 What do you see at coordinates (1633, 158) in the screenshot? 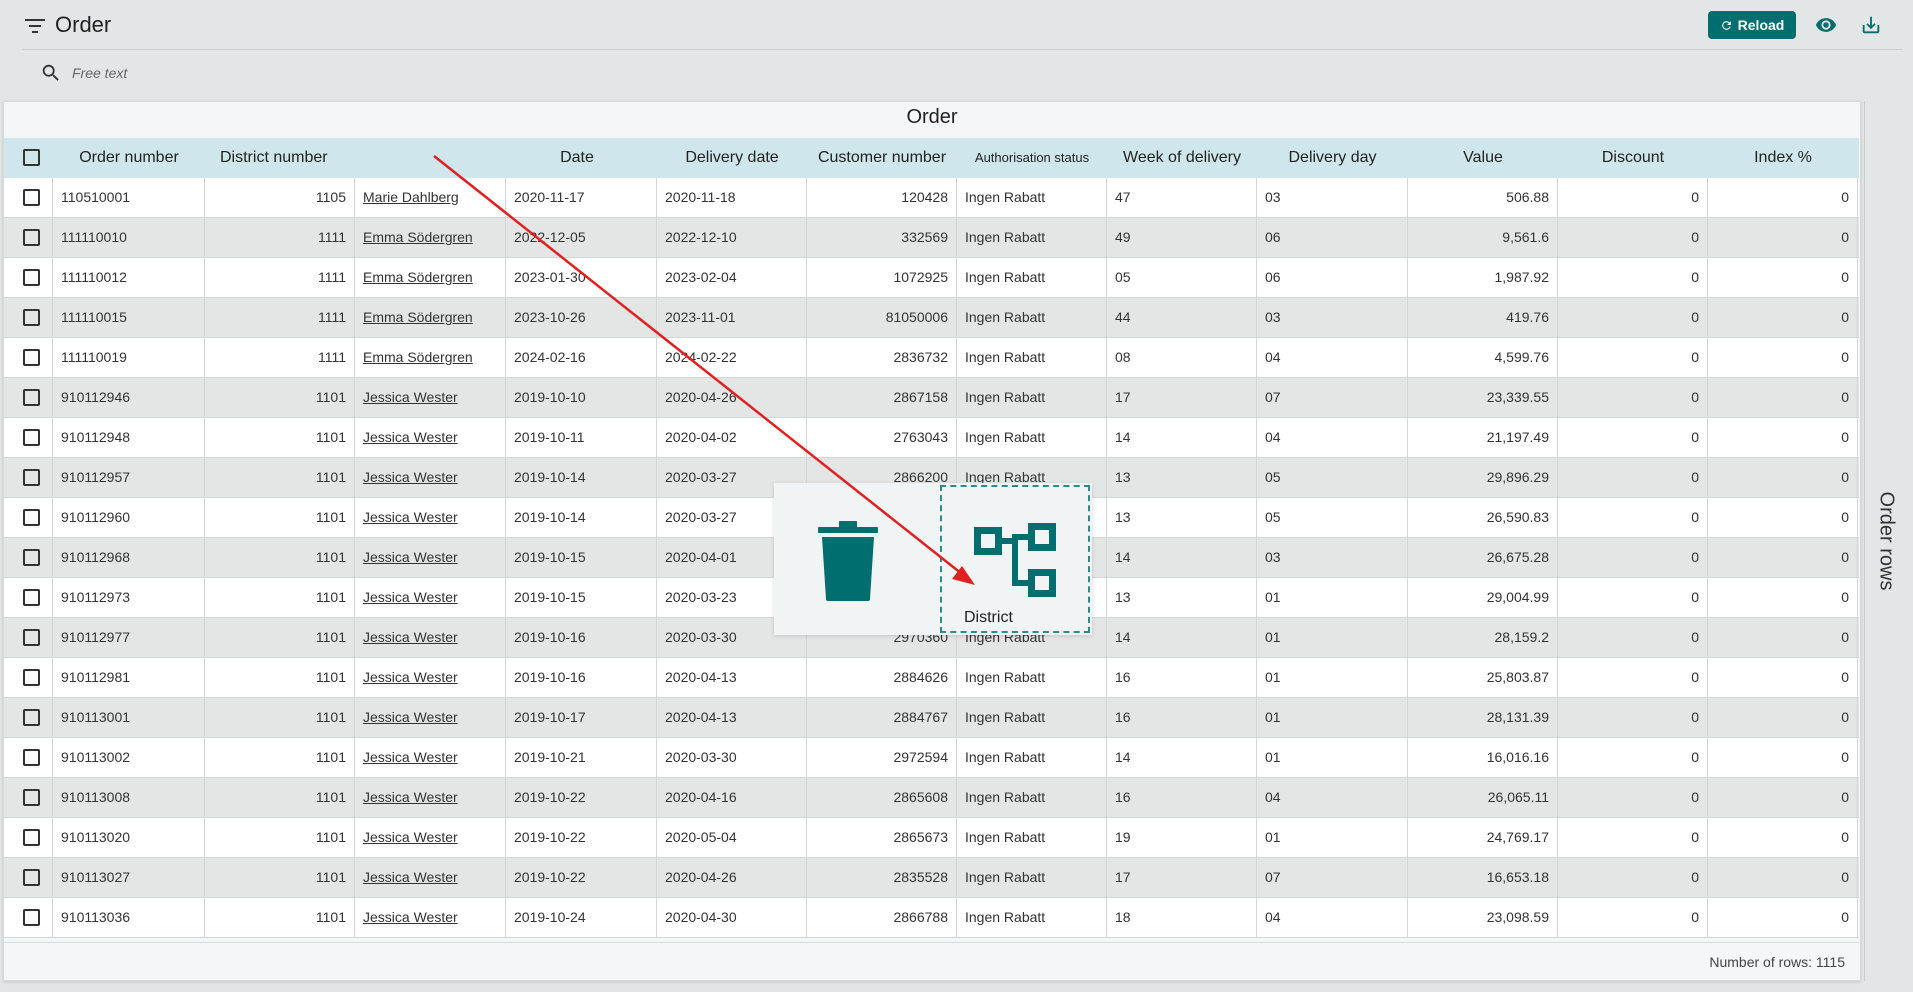
I see `column-header: Discount` at bounding box center [1633, 158].